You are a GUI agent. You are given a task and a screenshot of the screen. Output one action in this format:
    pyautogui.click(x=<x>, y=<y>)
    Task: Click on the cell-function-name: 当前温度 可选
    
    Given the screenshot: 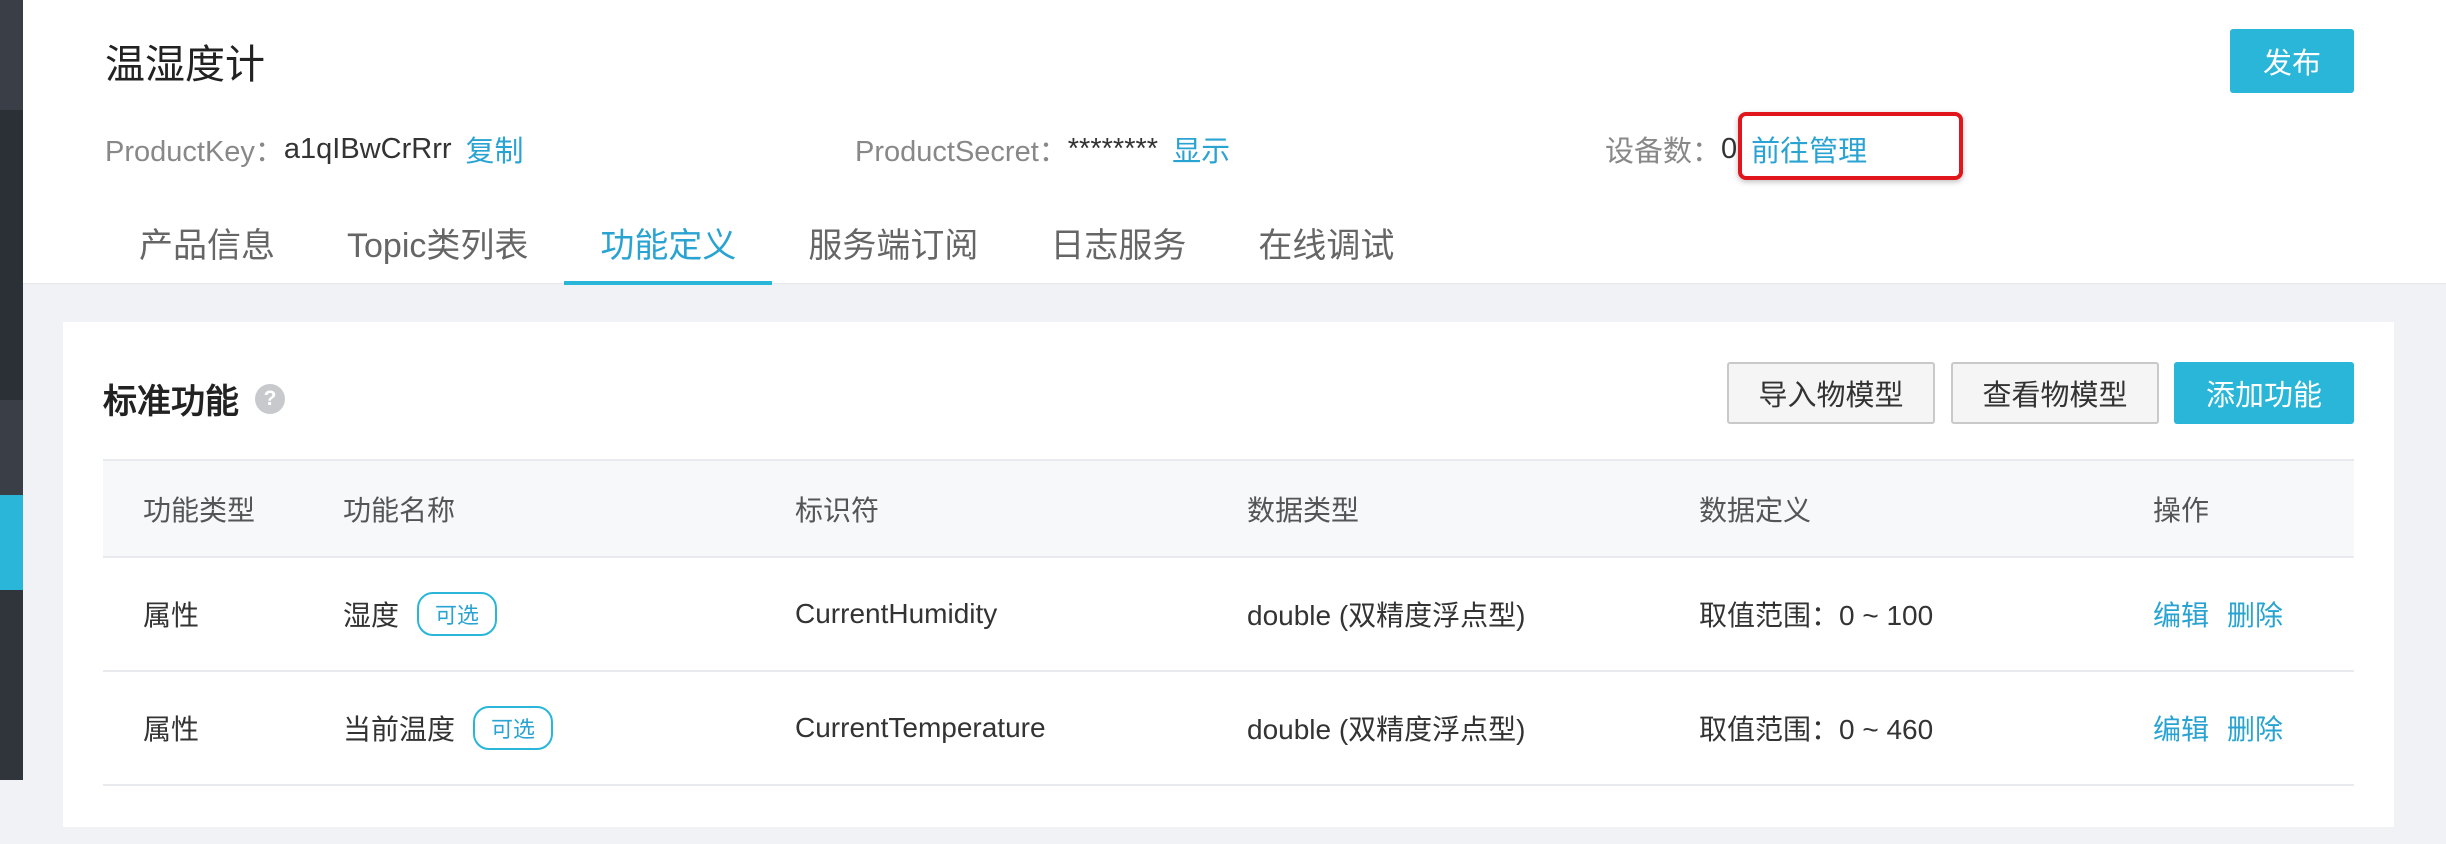 What is the action you would take?
    pyautogui.click(x=448, y=728)
    